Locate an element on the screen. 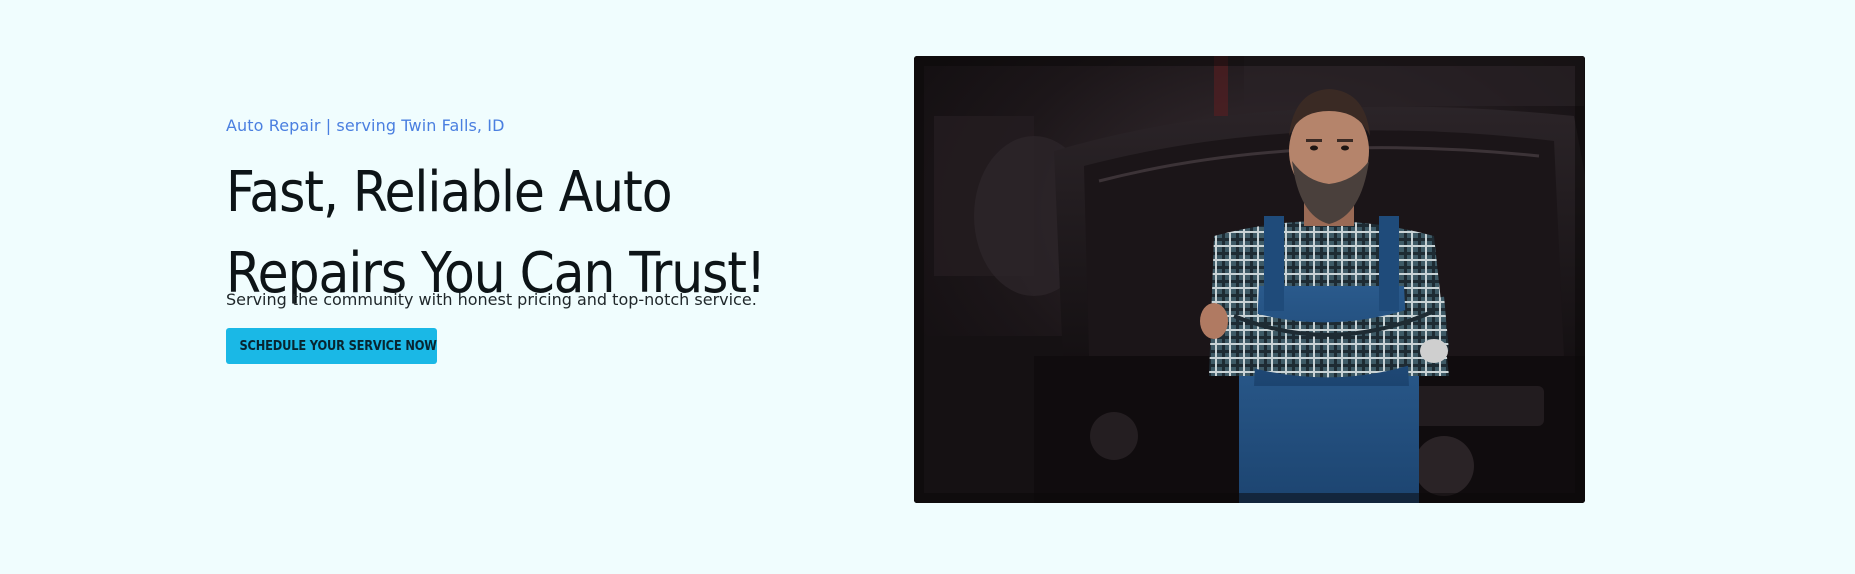  schedule-service-button: SCHEDULE YOUR SERVICE NOW is located at coordinates (331, 346).